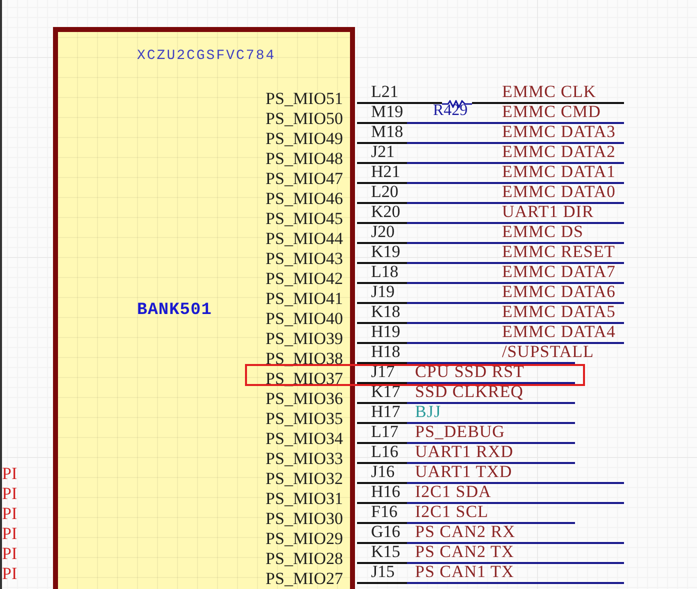  Describe the element at coordinates (304, 498) in the screenshot. I see `pin-name: PS_MIO31` at that location.